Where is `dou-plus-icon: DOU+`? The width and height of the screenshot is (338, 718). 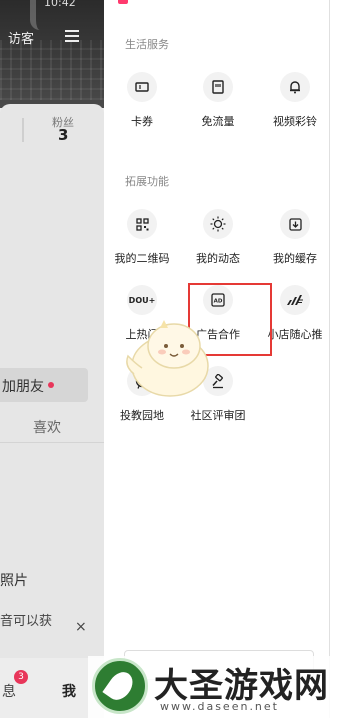 dou-plus-icon: DOU+ is located at coordinates (142, 300).